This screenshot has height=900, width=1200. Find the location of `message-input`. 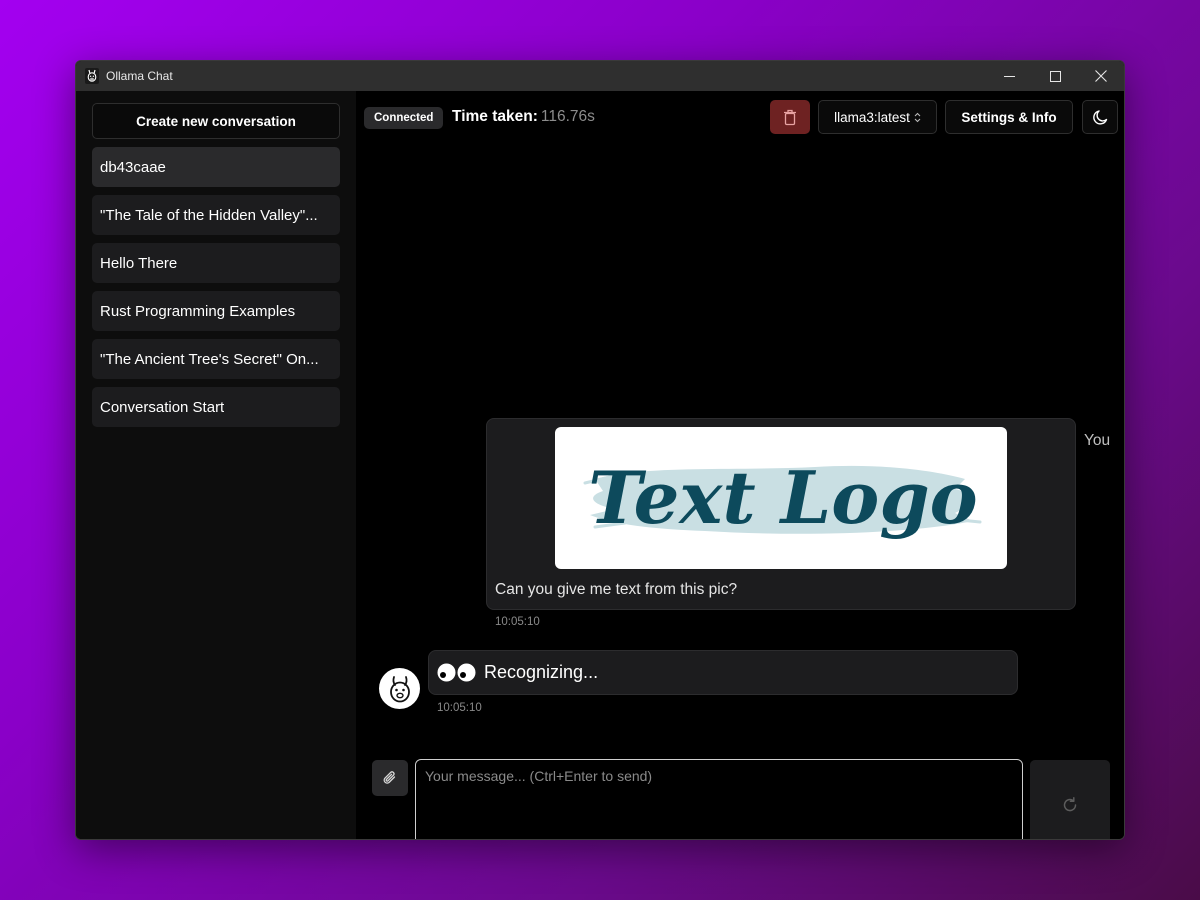

message-input is located at coordinates (719, 799).